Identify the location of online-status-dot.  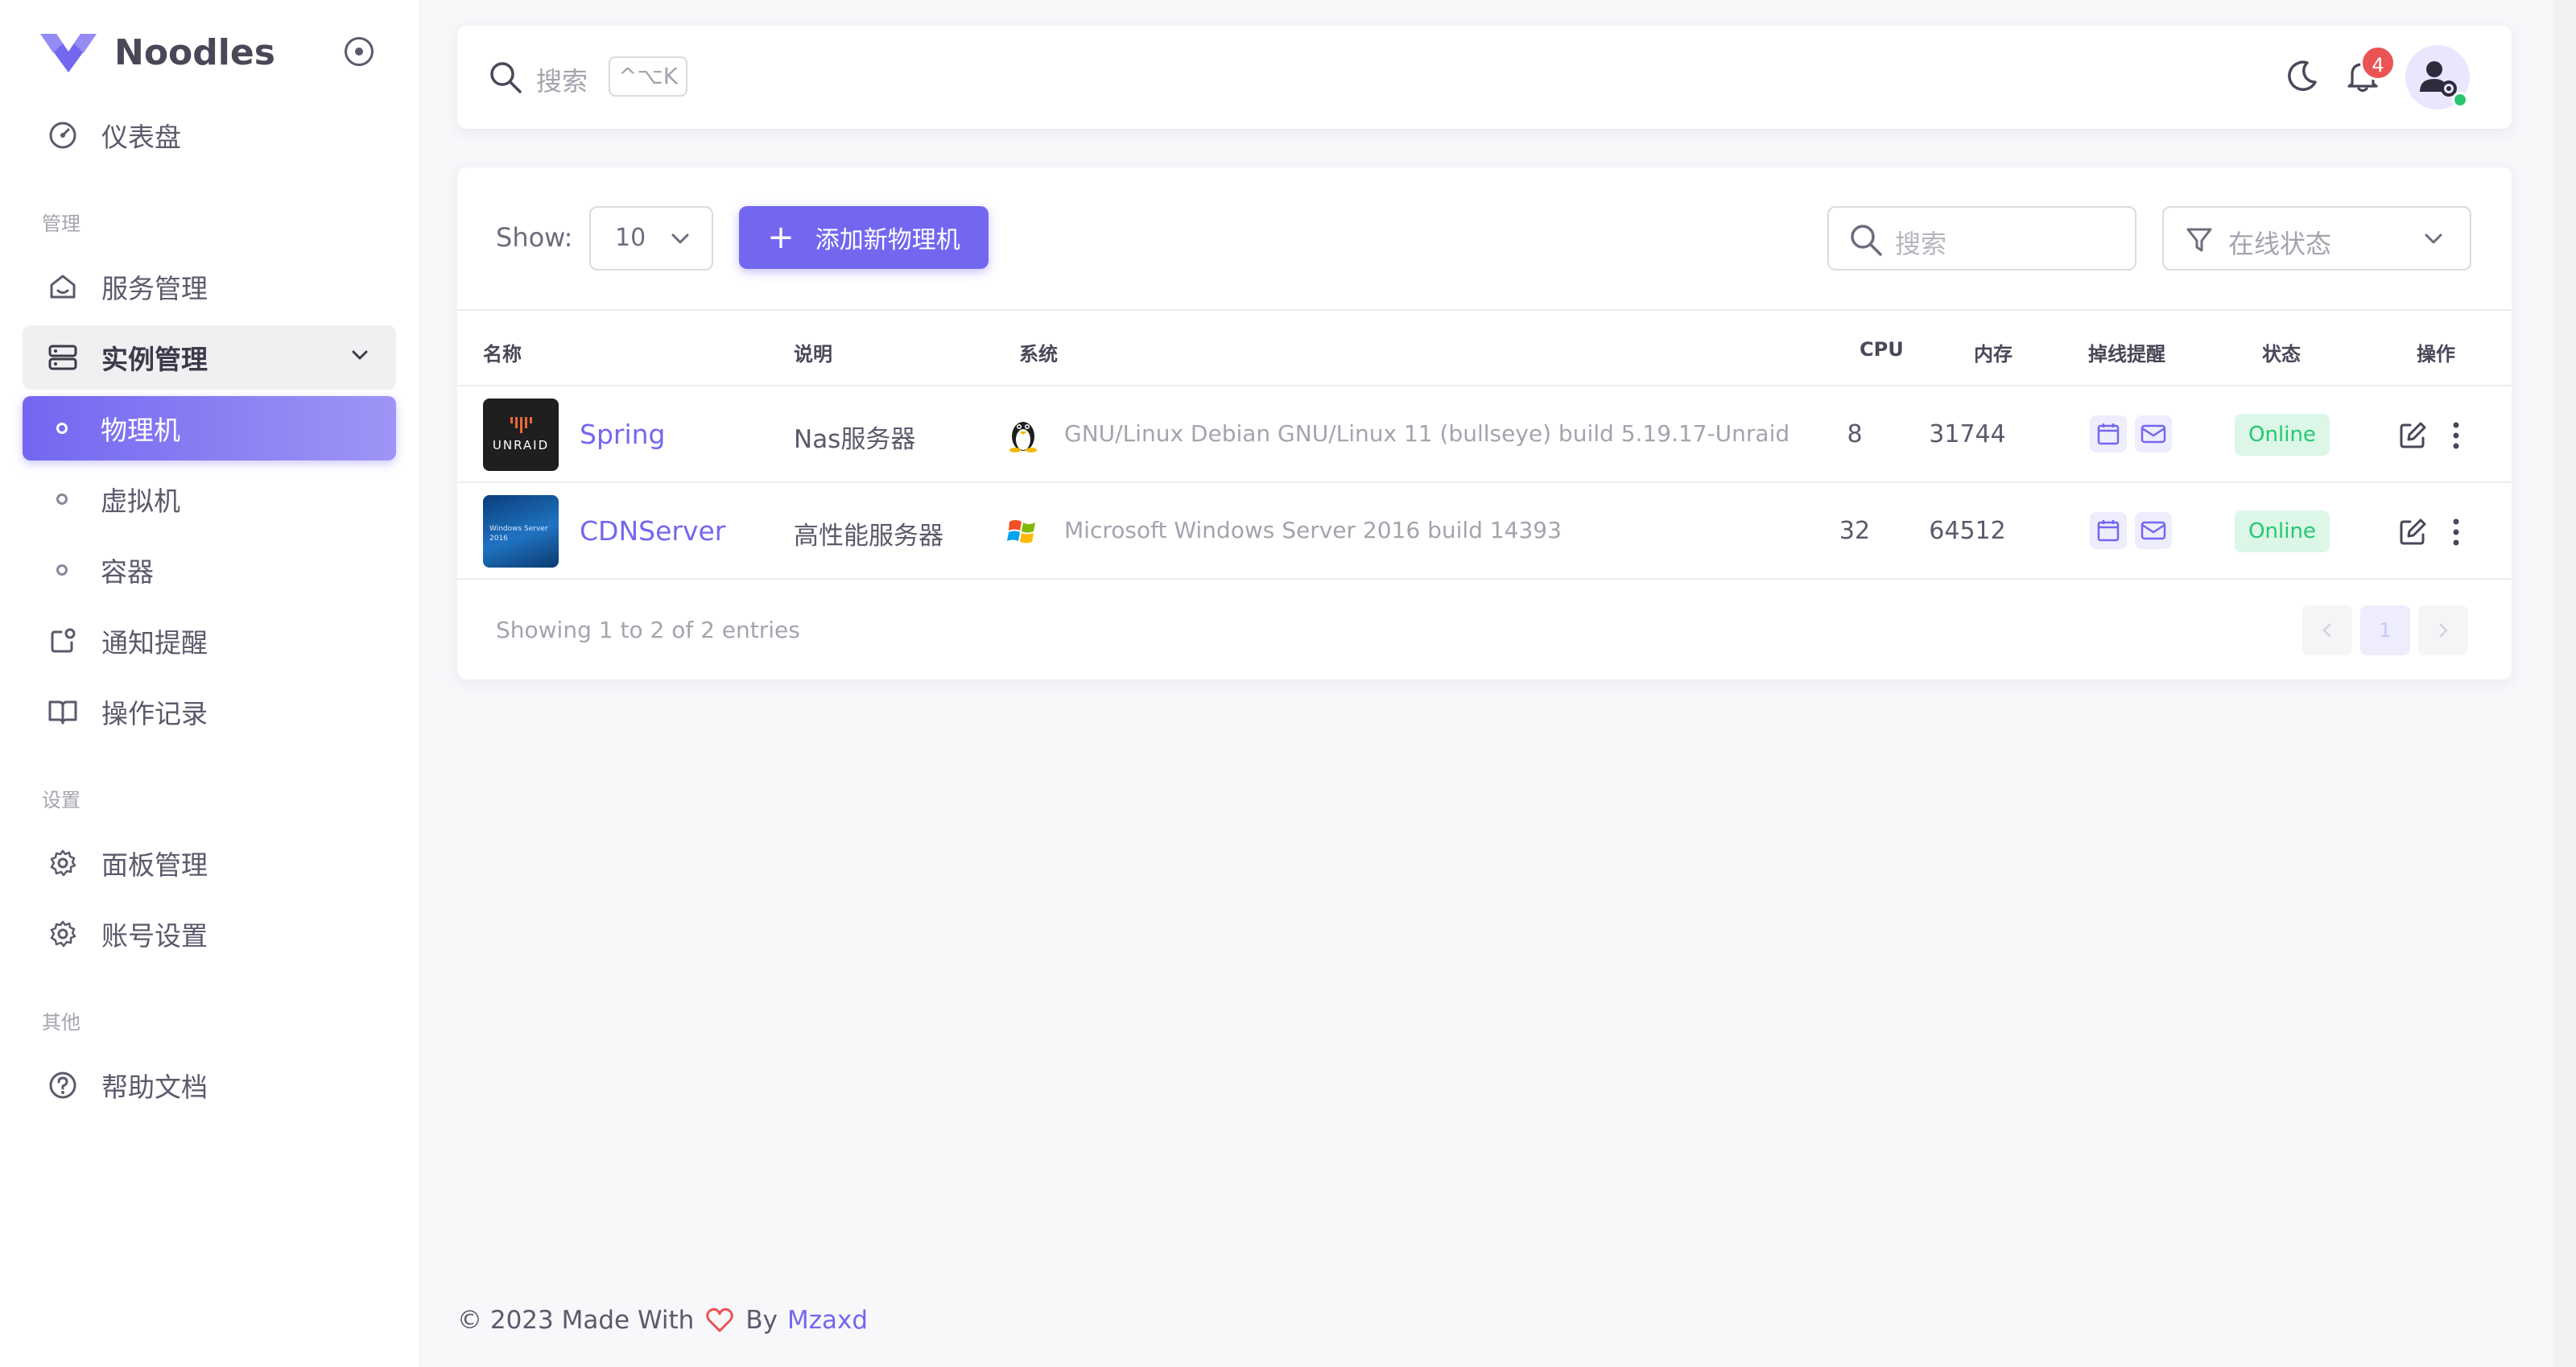
(2460, 100).